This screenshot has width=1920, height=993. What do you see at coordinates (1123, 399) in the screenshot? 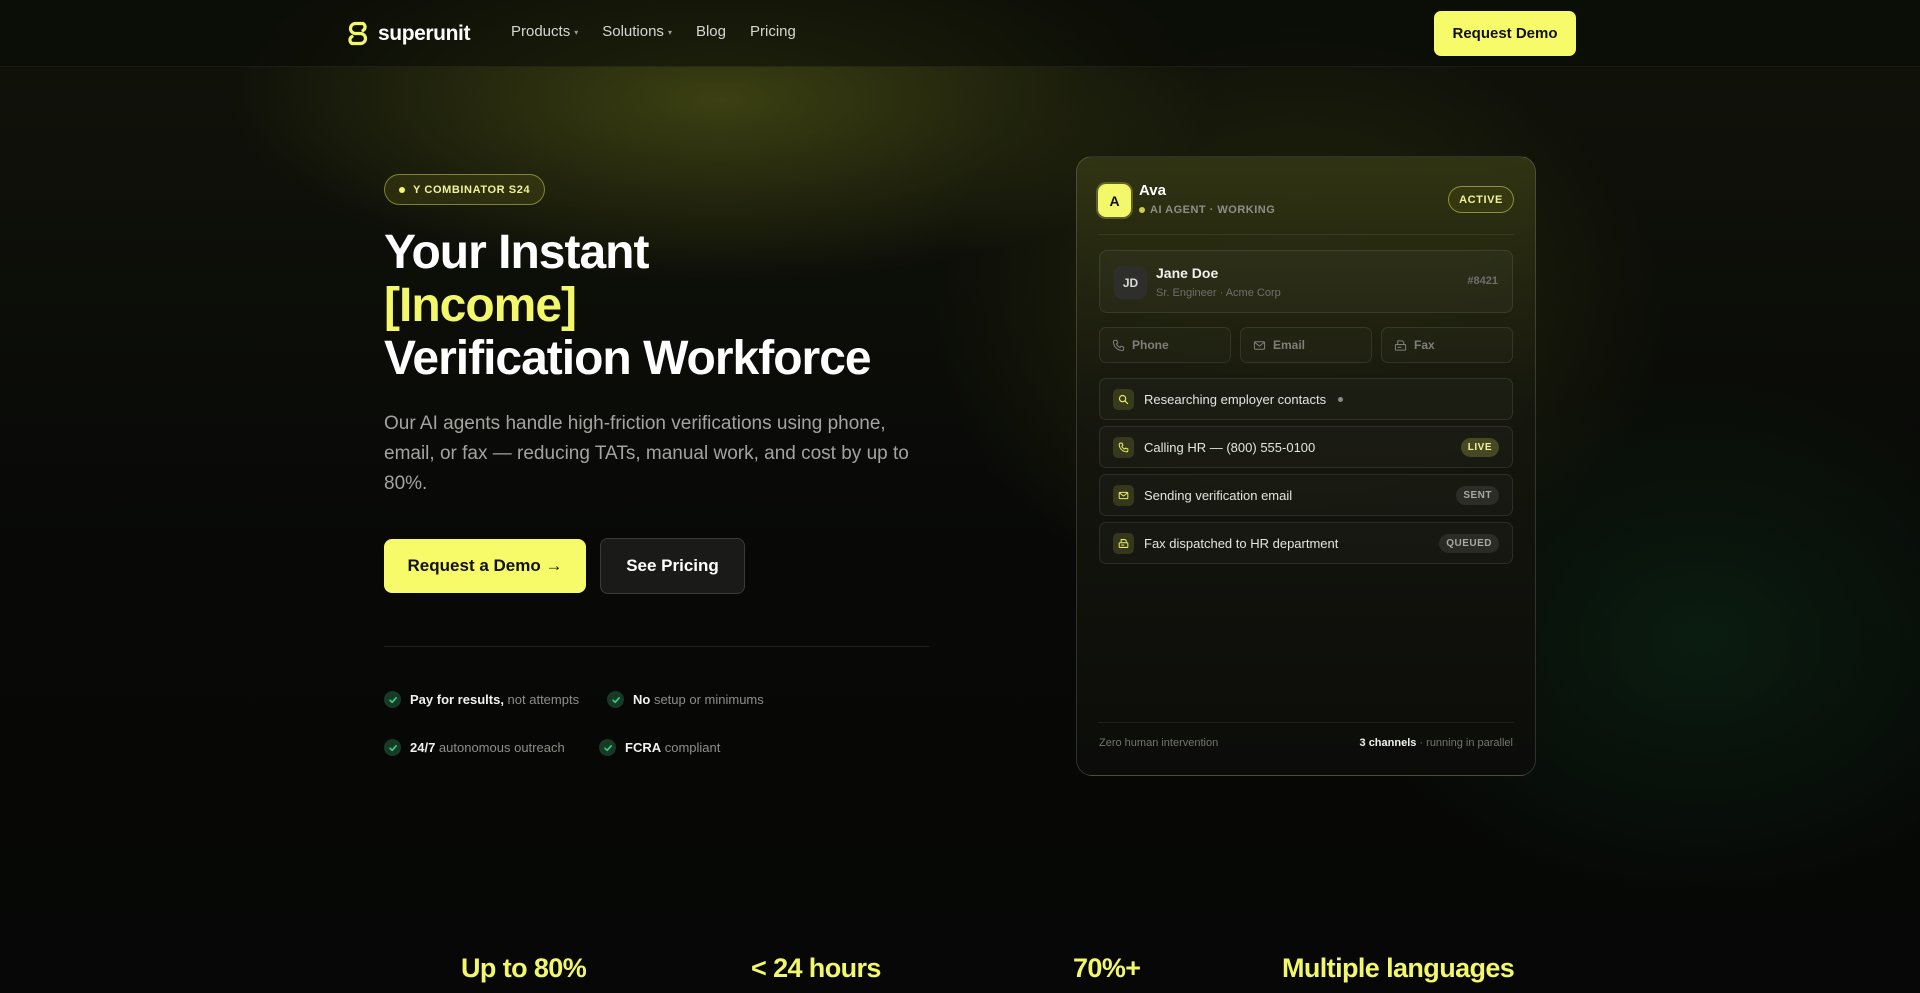
I see `search-icon` at bounding box center [1123, 399].